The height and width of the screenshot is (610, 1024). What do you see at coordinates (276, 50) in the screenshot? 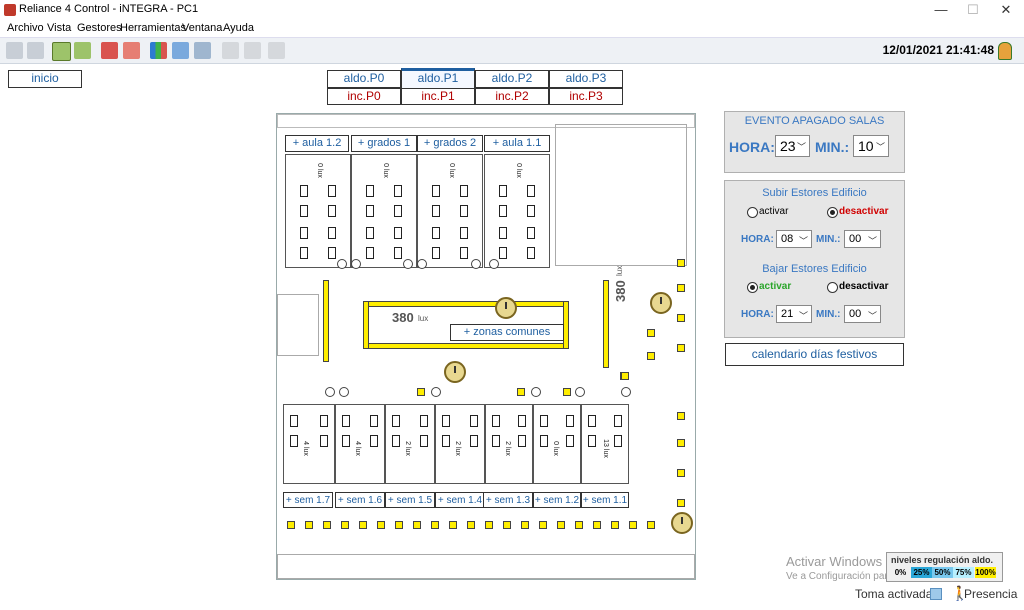
I see `settings-icon` at bounding box center [276, 50].